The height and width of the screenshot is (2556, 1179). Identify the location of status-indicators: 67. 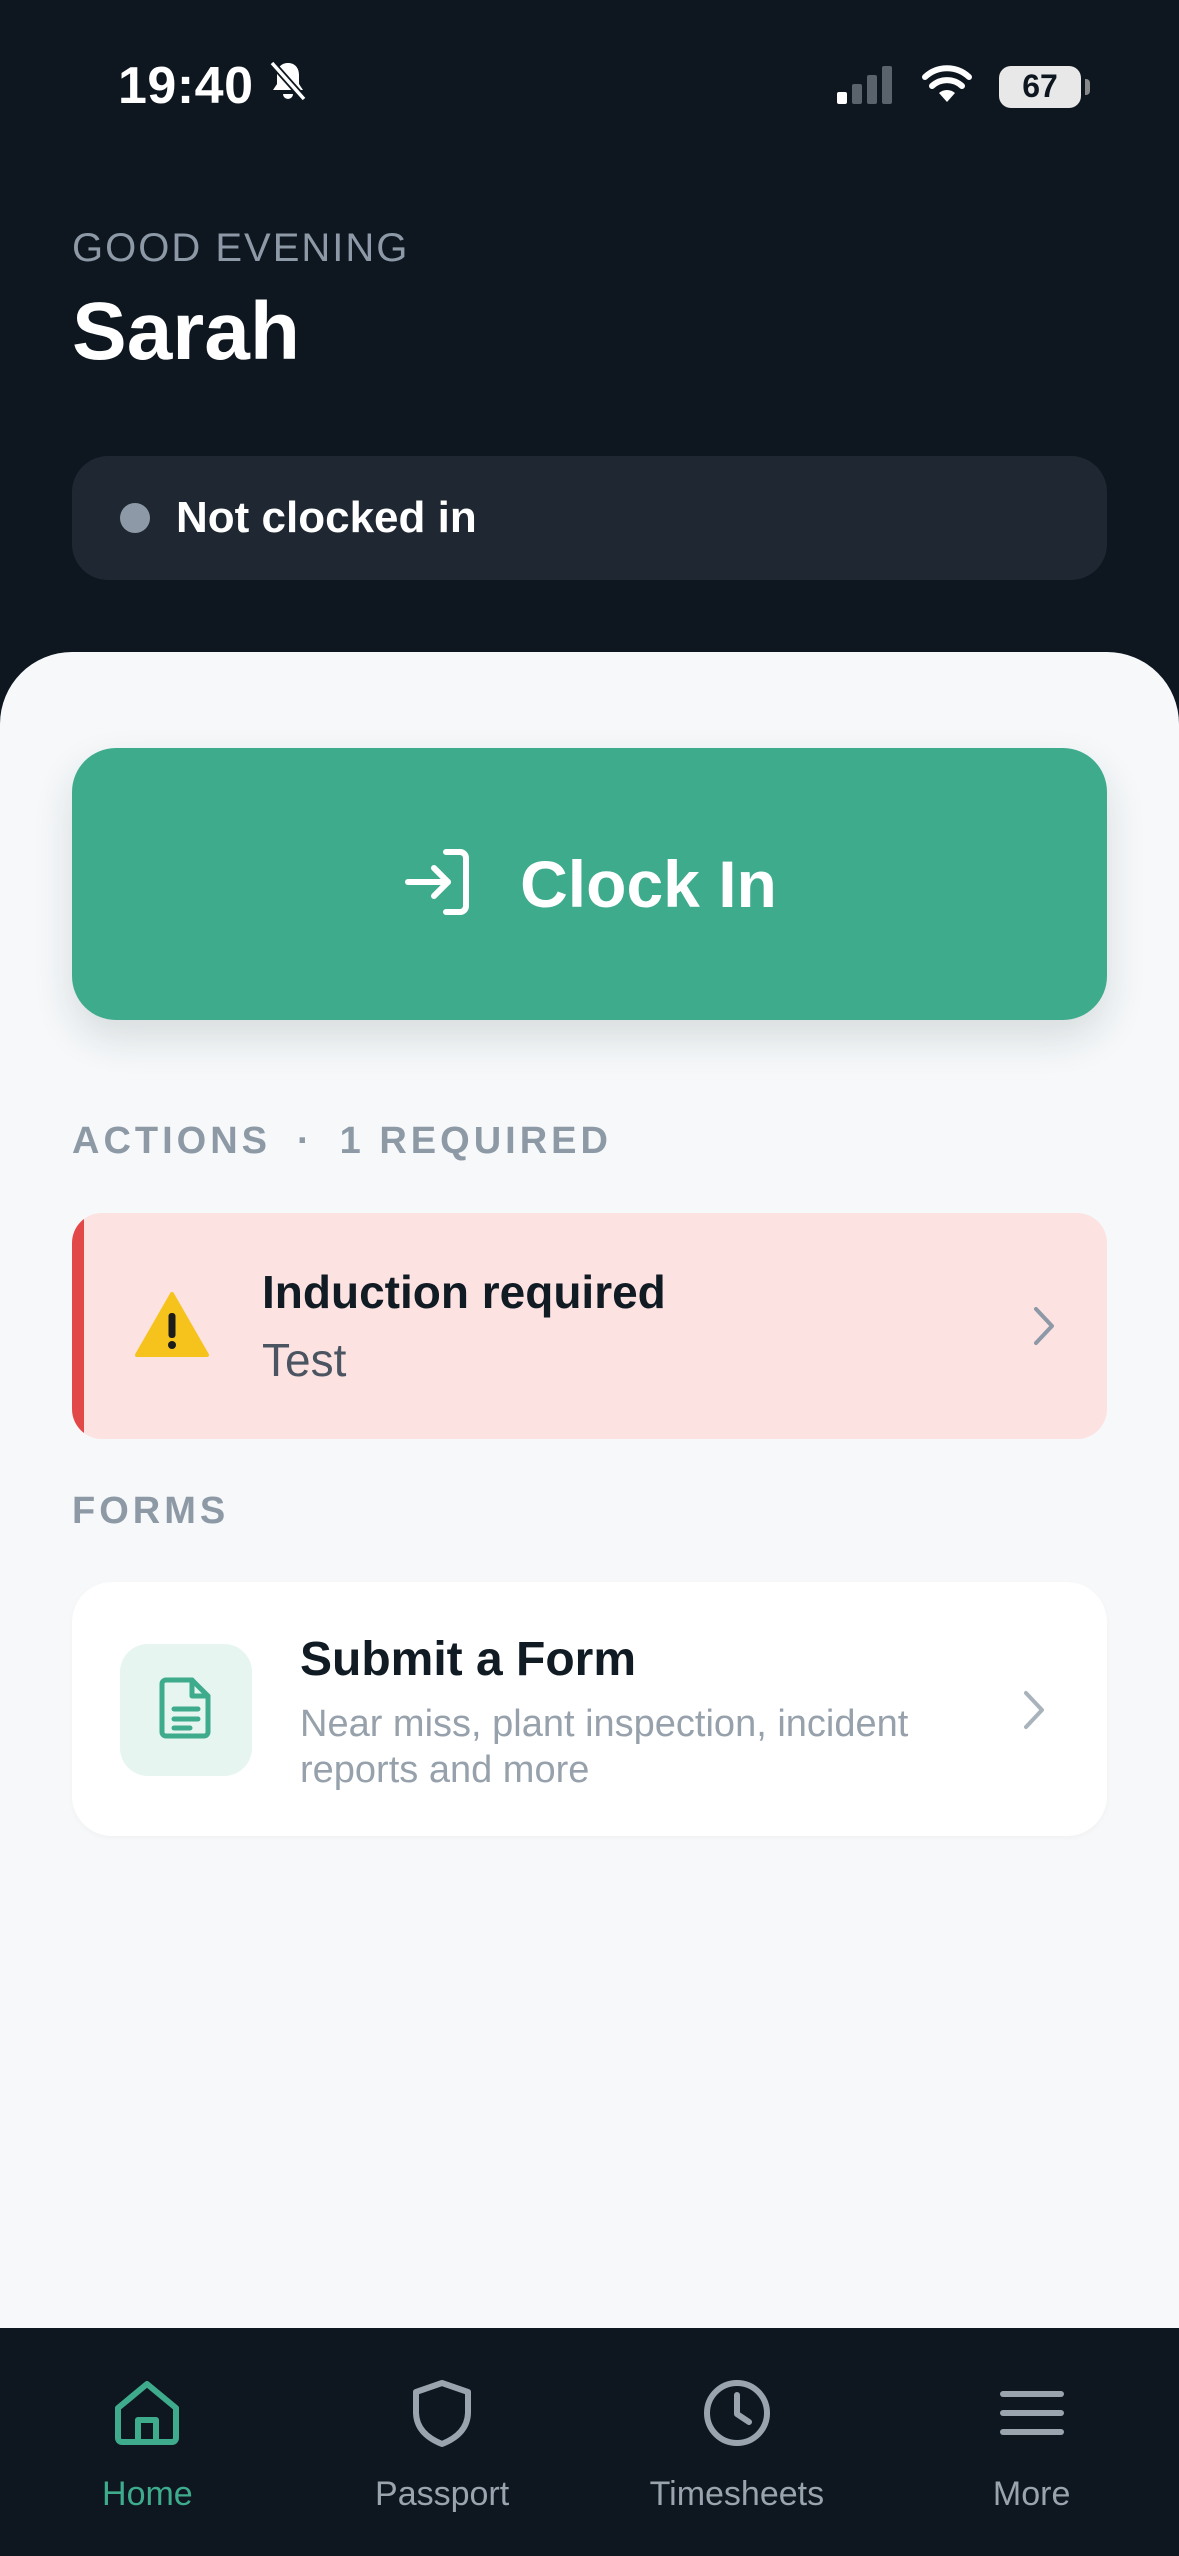
(962, 86).